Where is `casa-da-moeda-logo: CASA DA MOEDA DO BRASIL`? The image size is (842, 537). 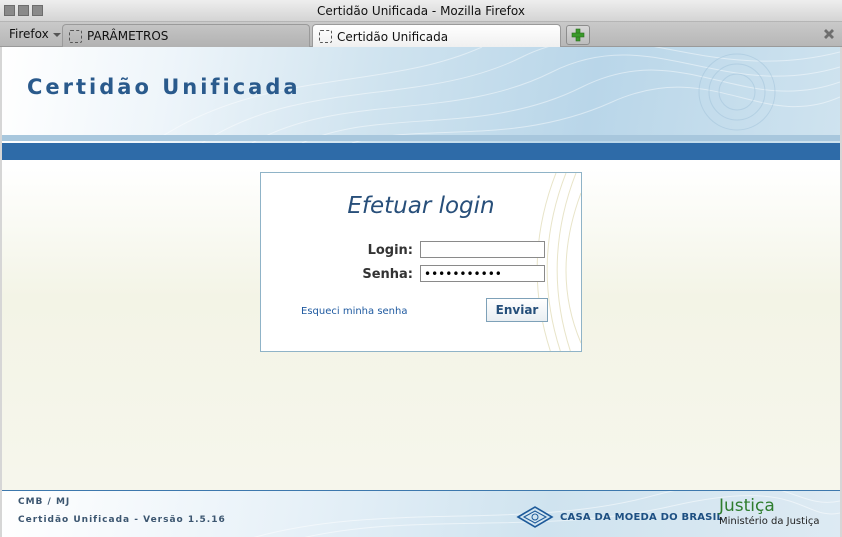 casa-da-moeda-logo: CASA DA MOEDA DO BRASIL is located at coordinates (619, 517).